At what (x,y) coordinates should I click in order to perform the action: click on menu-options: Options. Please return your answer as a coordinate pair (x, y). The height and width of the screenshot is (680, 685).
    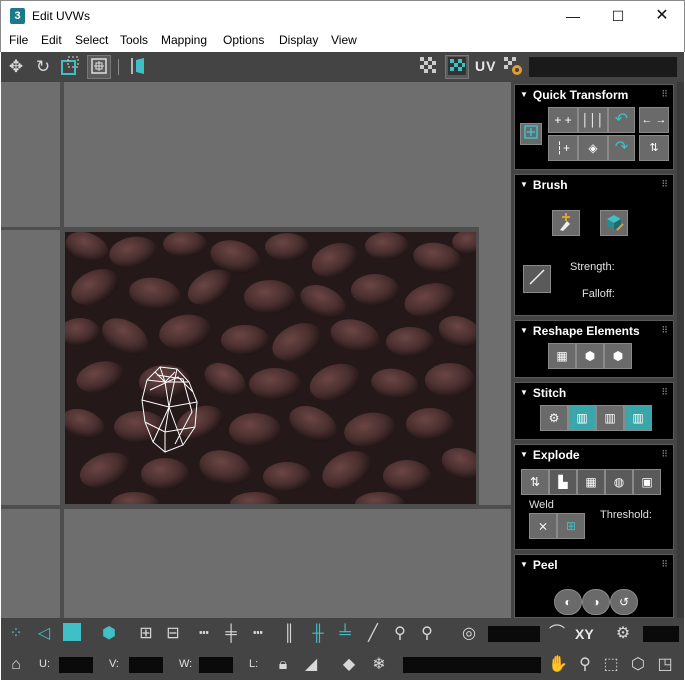
    Looking at the image, I should click on (243, 40).